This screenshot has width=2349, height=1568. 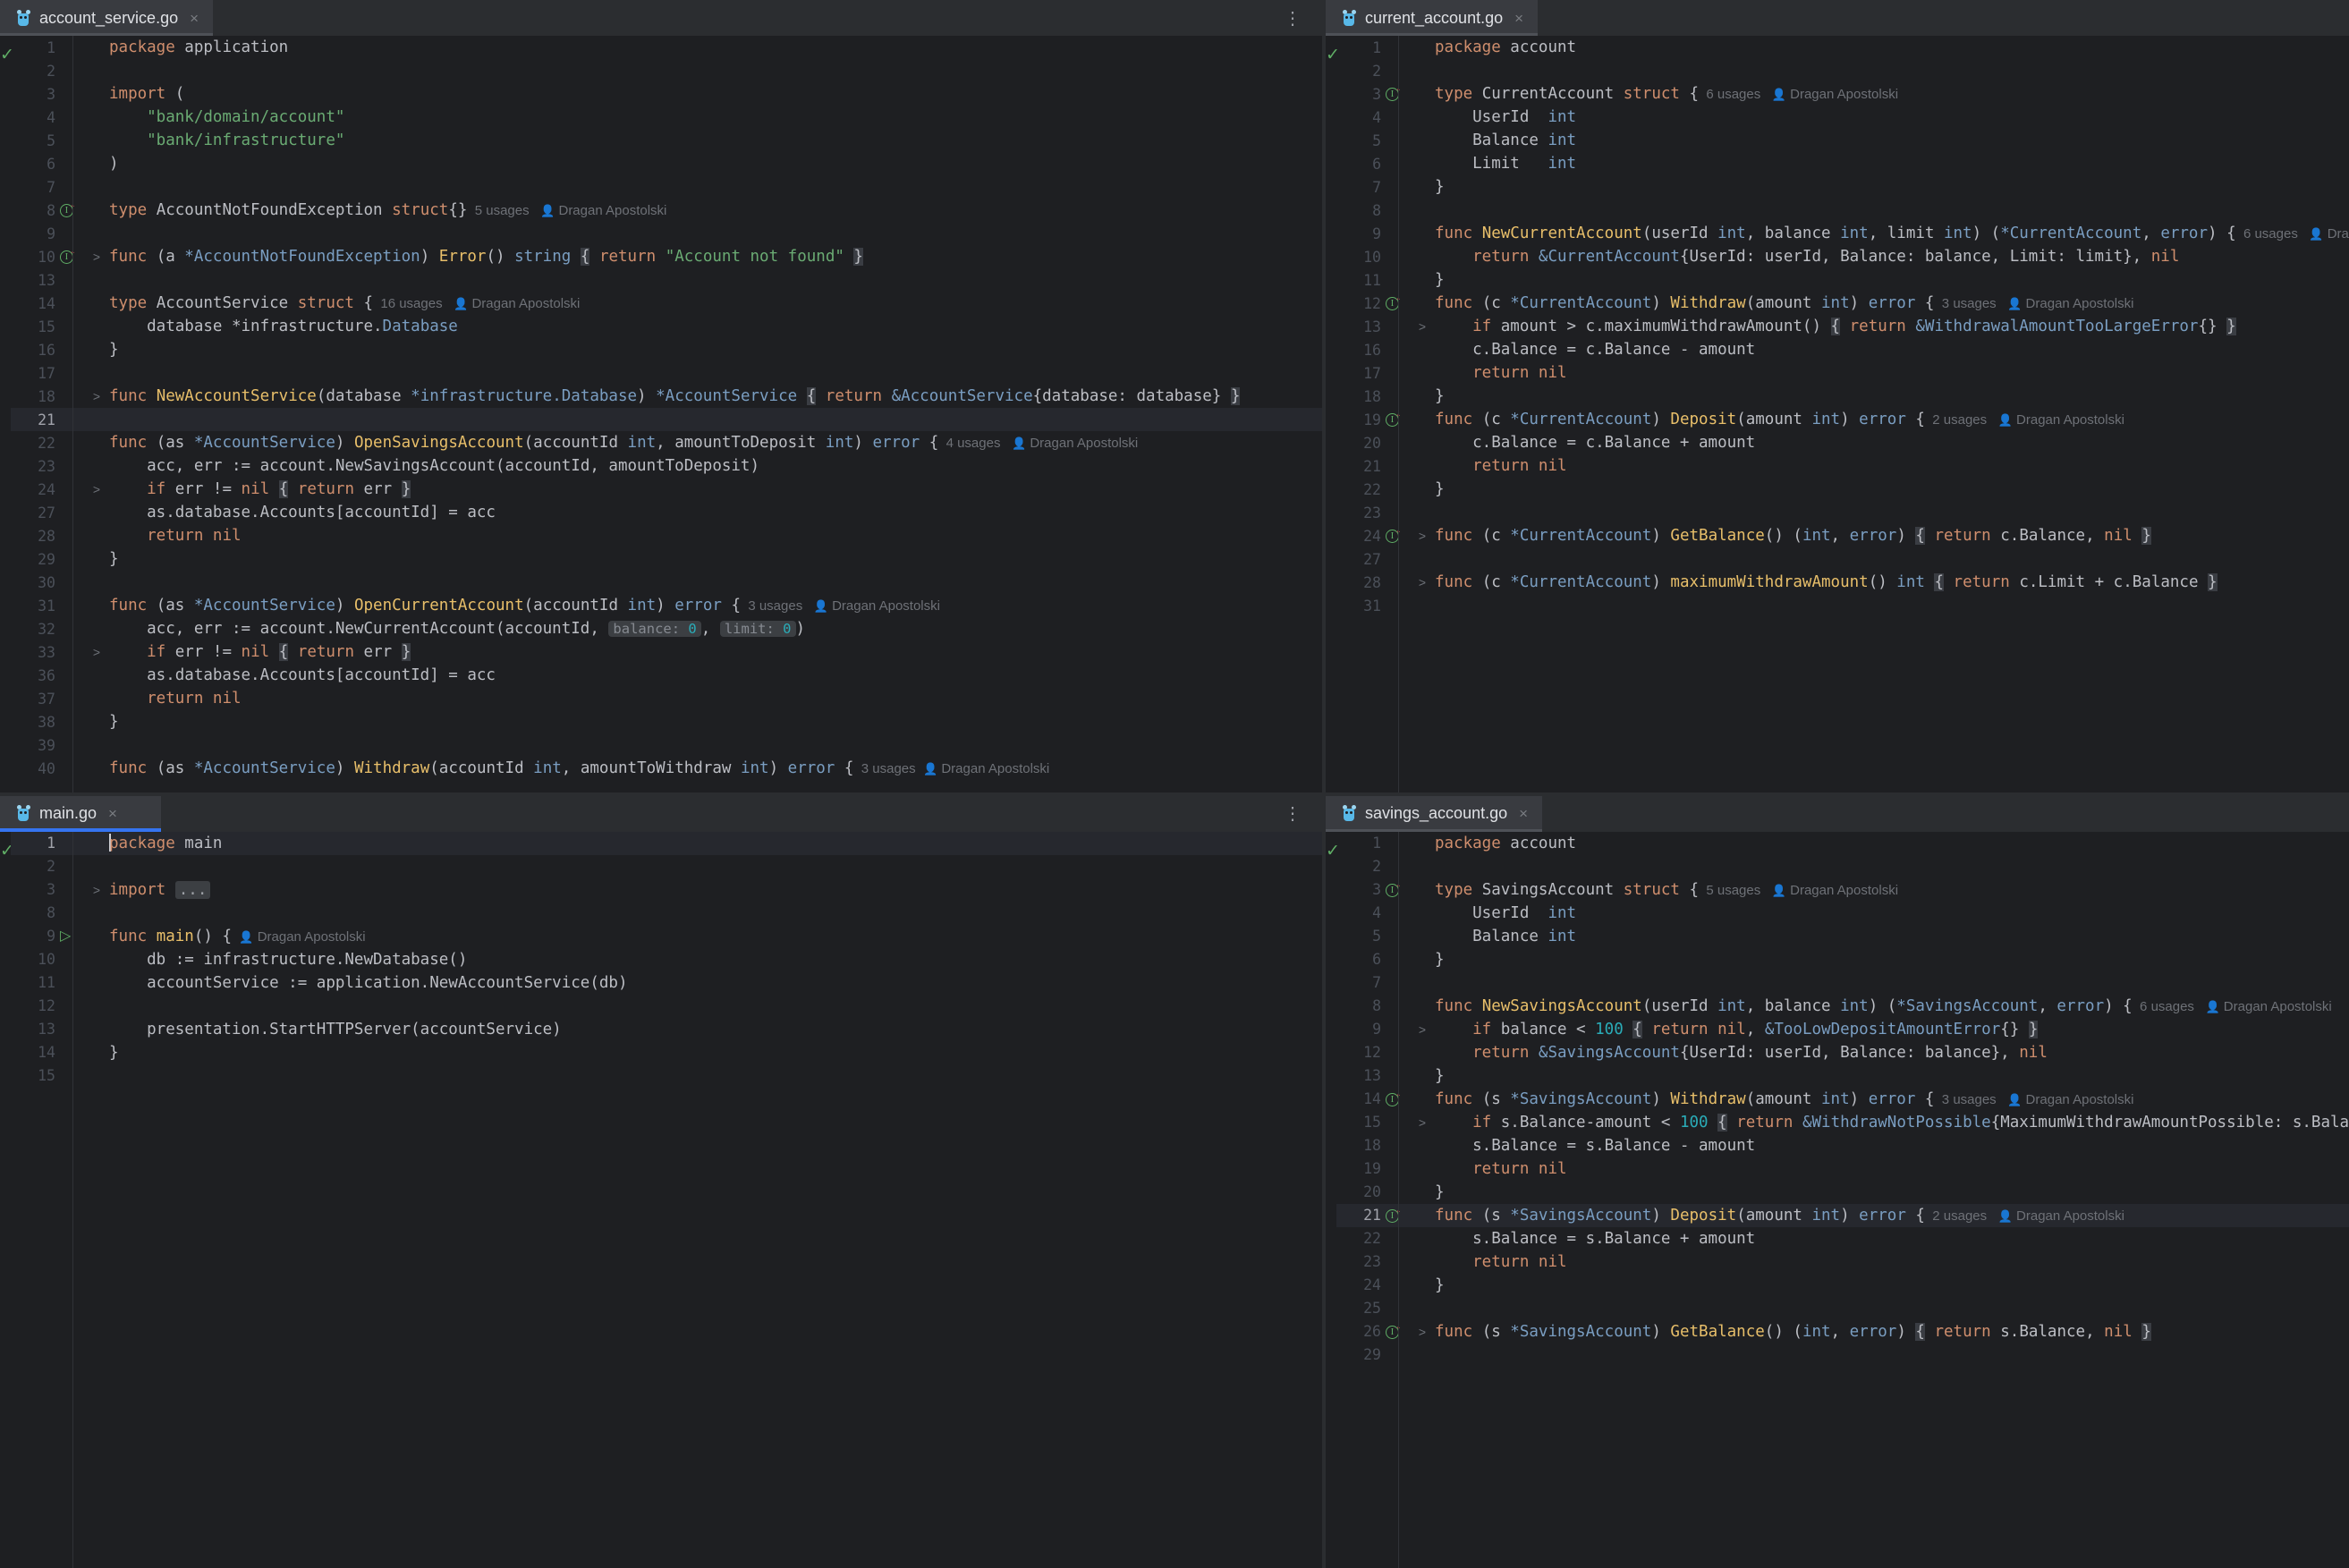 What do you see at coordinates (34, 652) in the screenshot?
I see `line-number: 33` at bounding box center [34, 652].